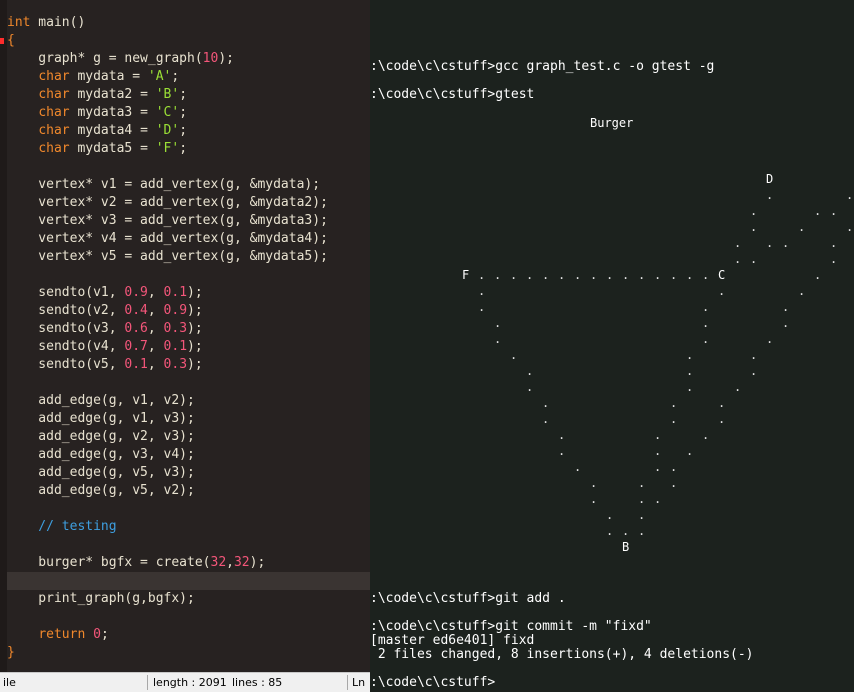 The width and height of the screenshot is (854, 692). What do you see at coordinates (190, 682) in the screenshot?
I see `status-length: length : 2091` at bounding box center [190, 682].